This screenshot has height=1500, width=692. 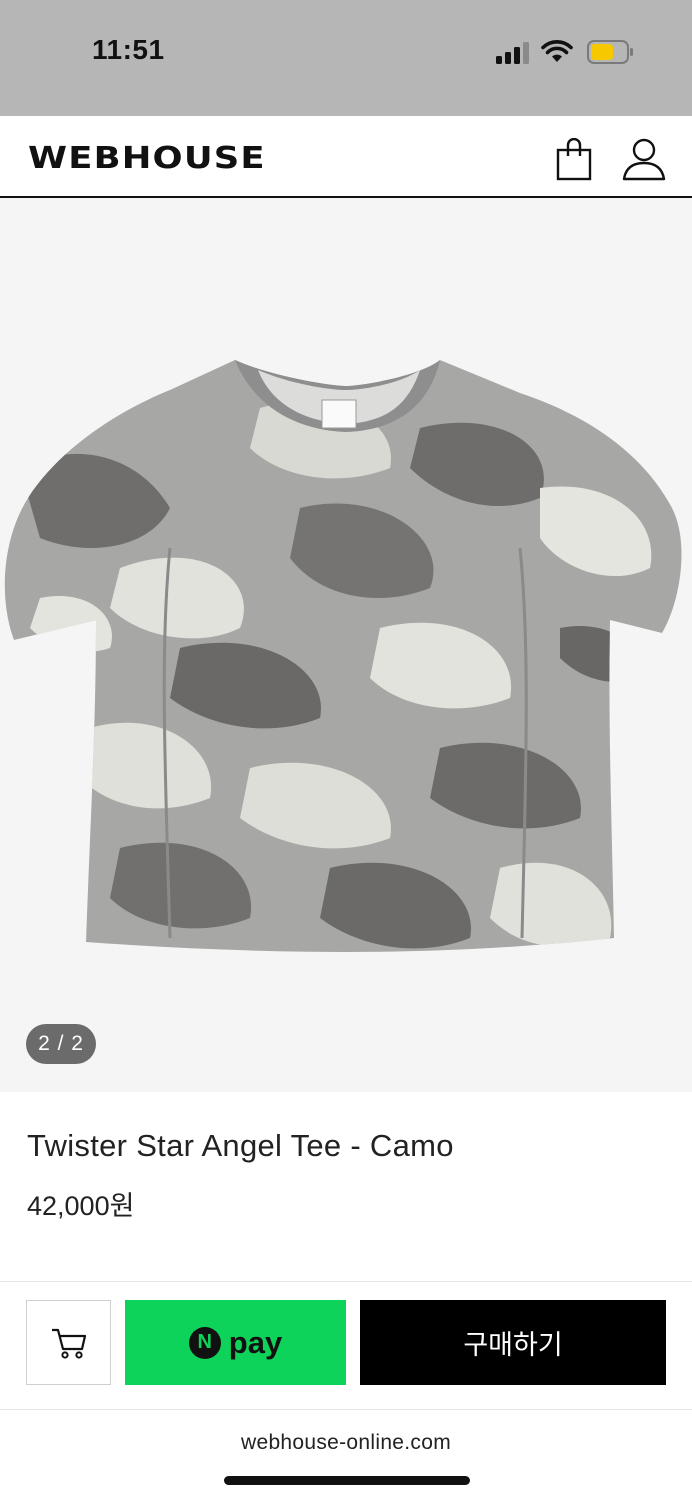 I want to click on npay-label: pay, so click(x=255, y=1342).